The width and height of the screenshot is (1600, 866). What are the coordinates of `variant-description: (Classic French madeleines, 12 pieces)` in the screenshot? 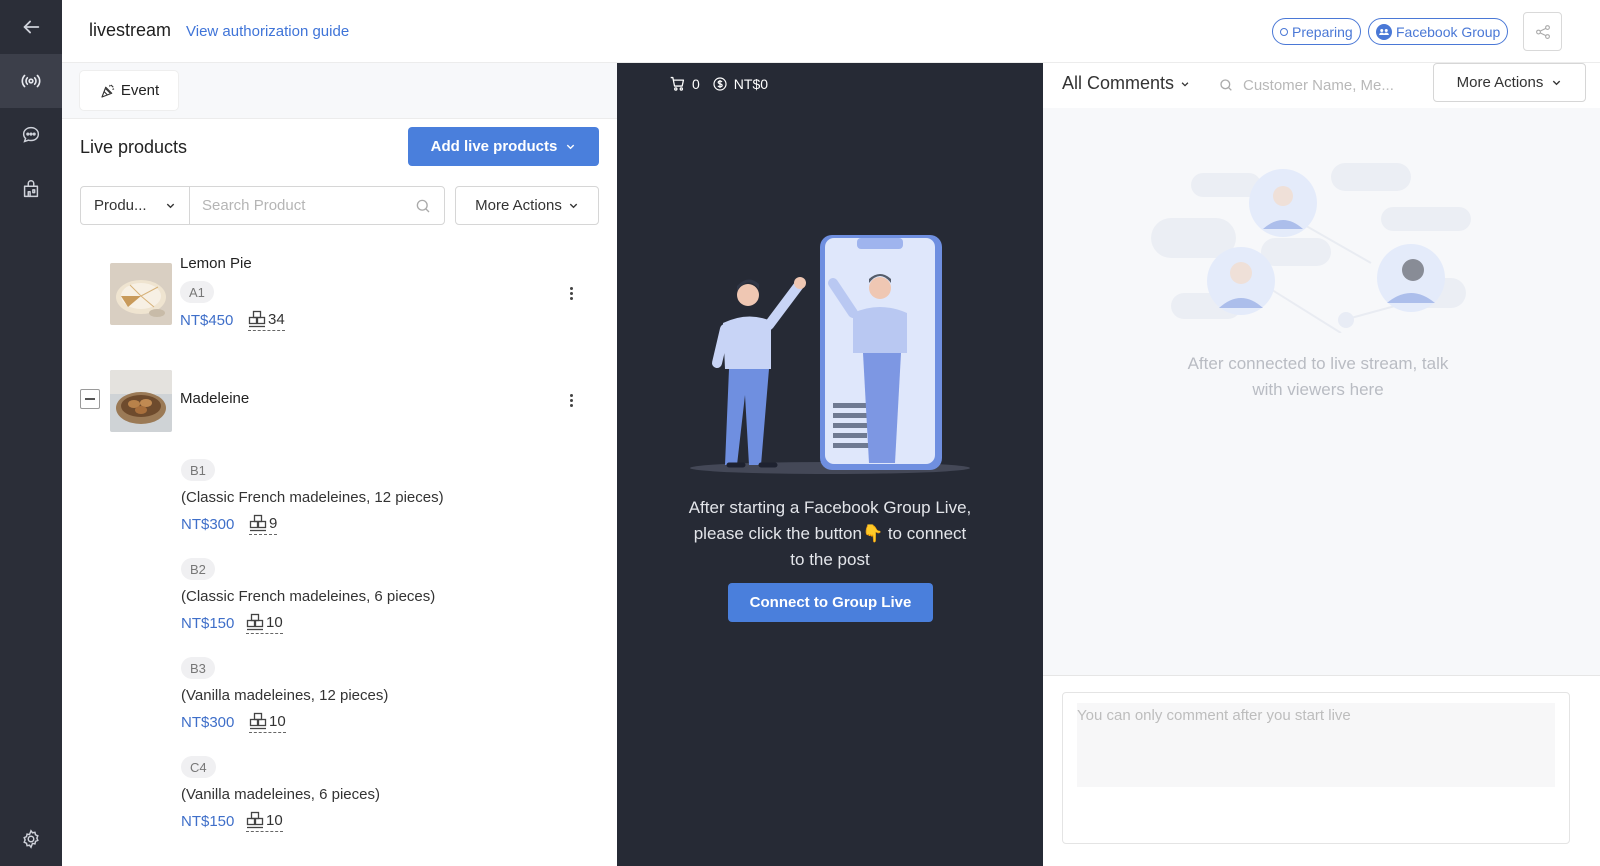 It's located at (312, 497).